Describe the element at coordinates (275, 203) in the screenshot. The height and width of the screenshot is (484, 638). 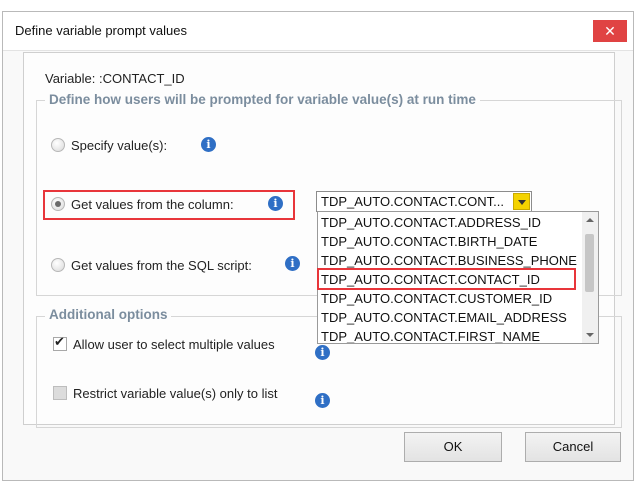
I see `column-values-info-icon: i` at that location.